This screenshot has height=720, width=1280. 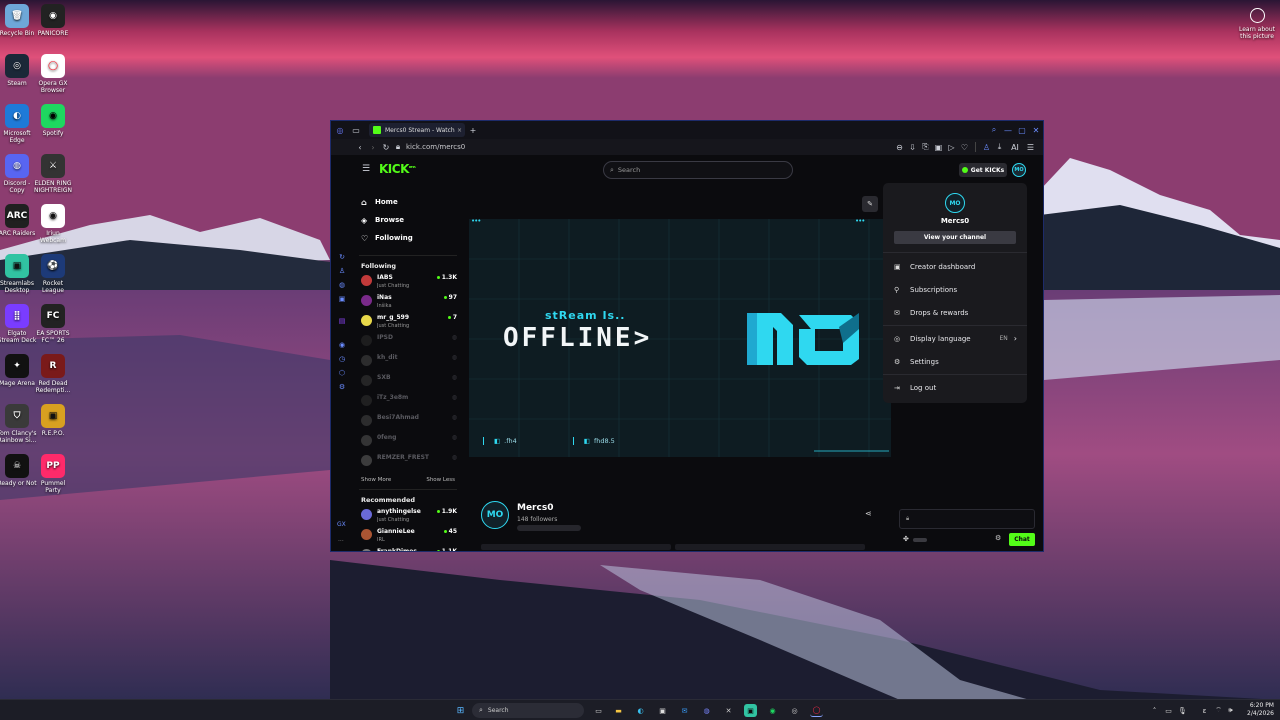 I want to click on clock: 6:20 PM 2/4/2026, so click(x=1257, y=710).